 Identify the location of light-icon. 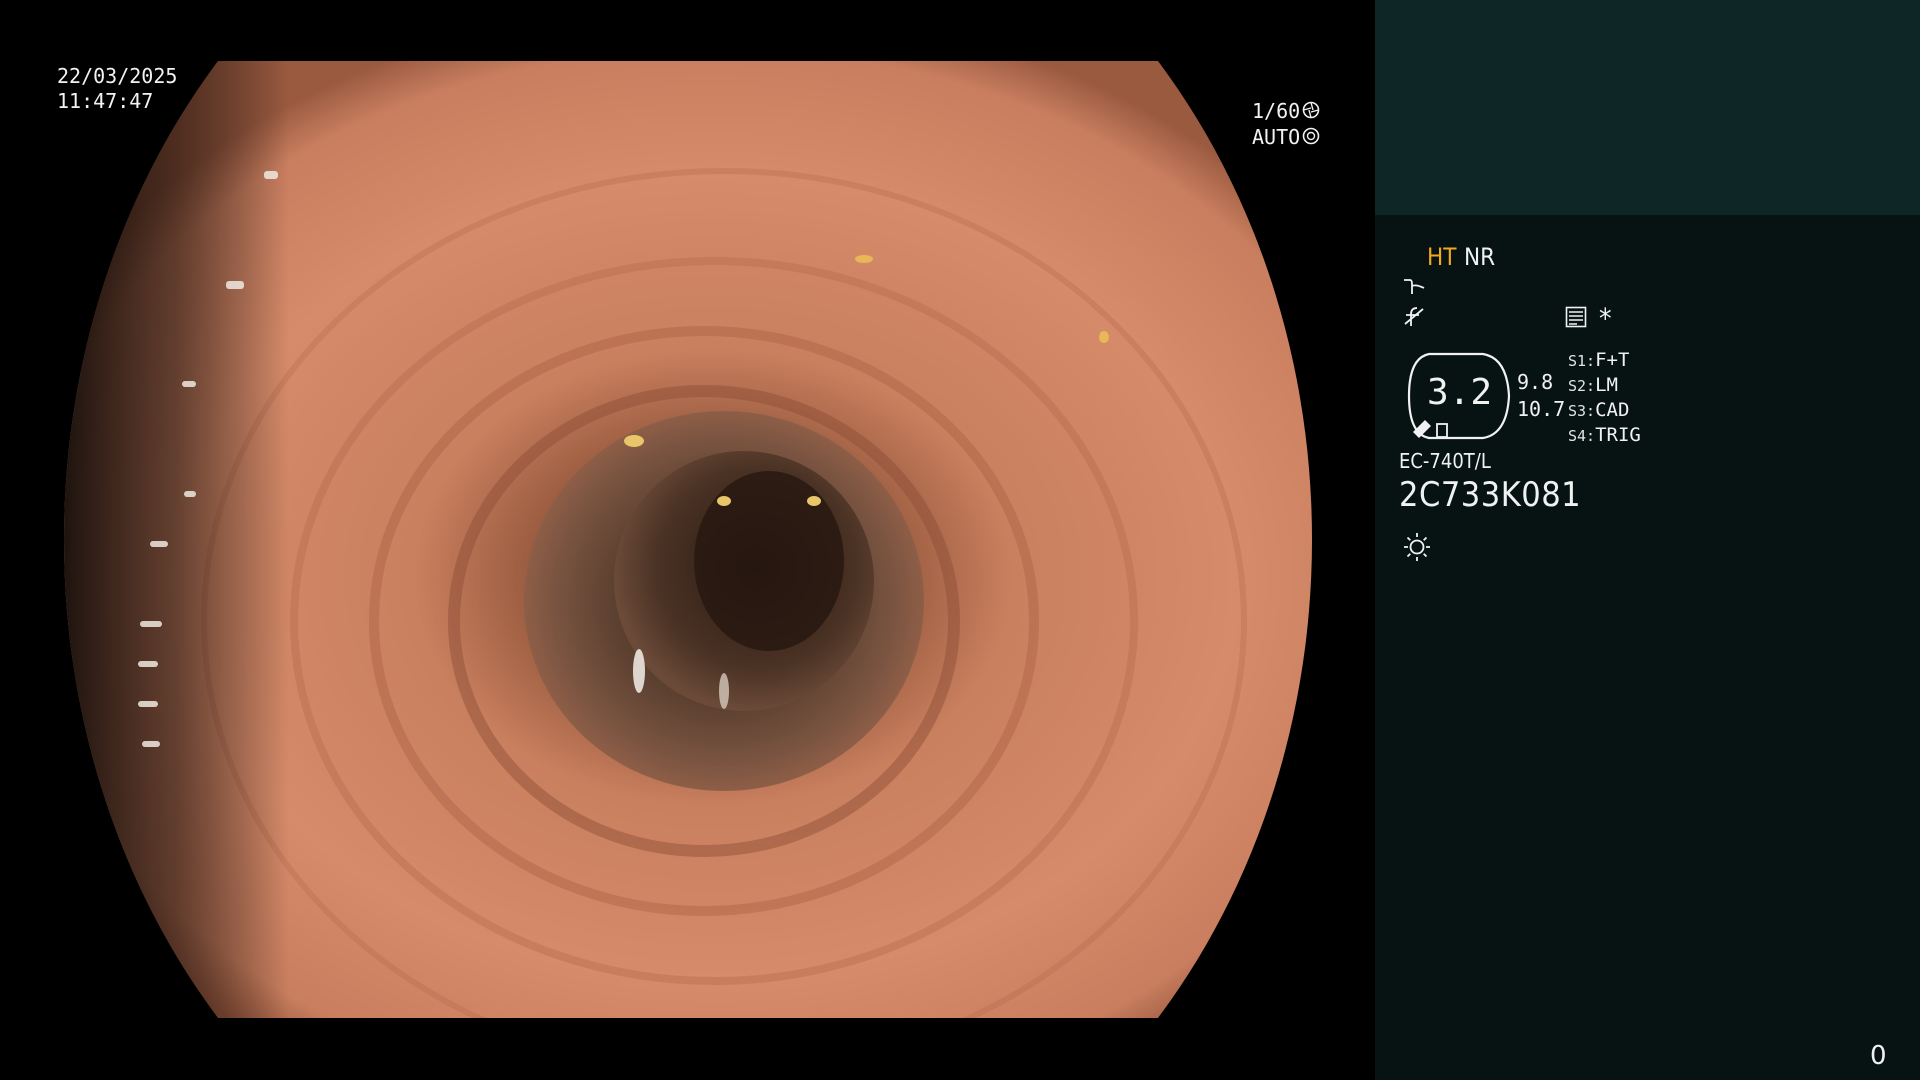
(1417, 548).